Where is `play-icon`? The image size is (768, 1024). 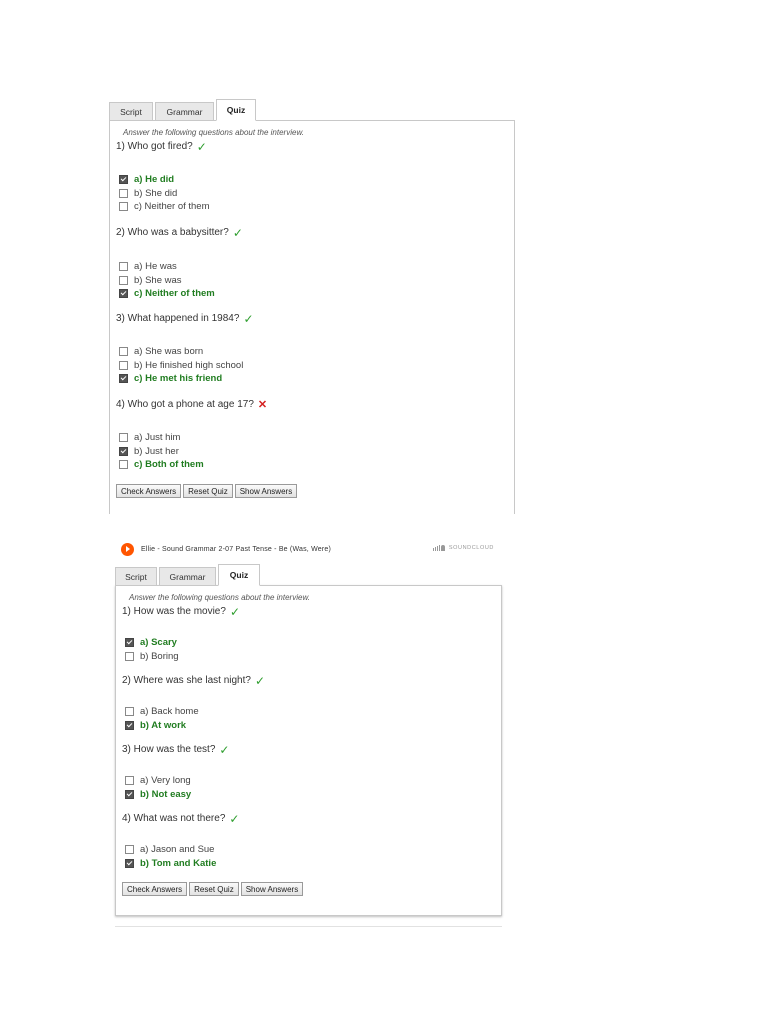 play-icon is located at coordinates (127, 549).